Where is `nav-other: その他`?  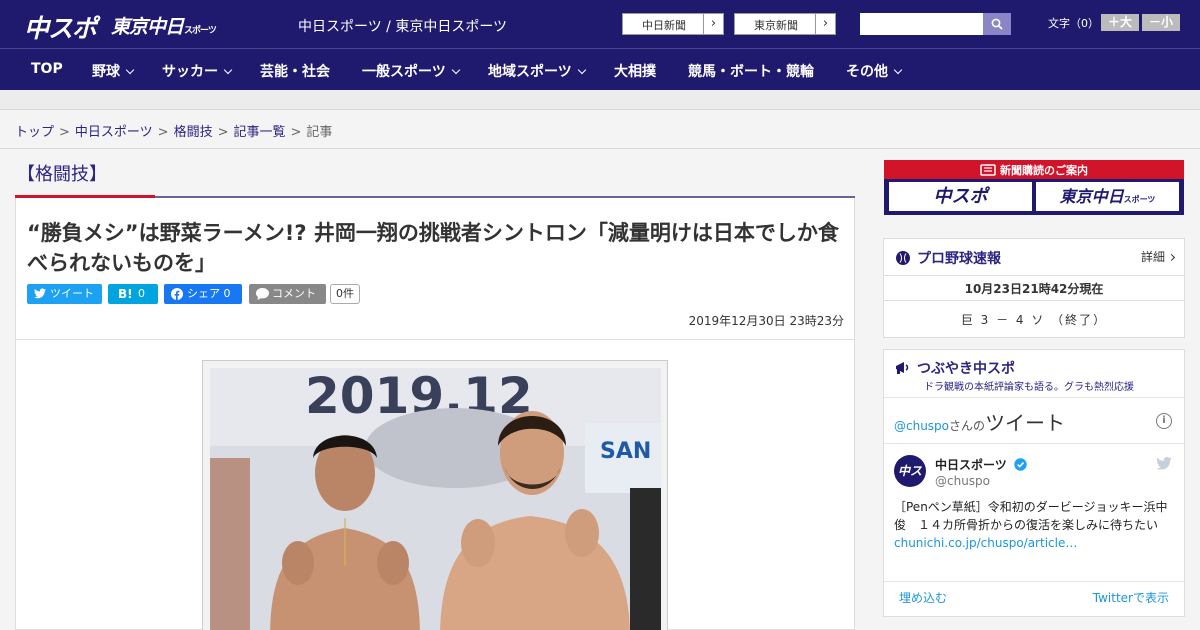
nav-other: その他 is located at coordinates (874, 71).